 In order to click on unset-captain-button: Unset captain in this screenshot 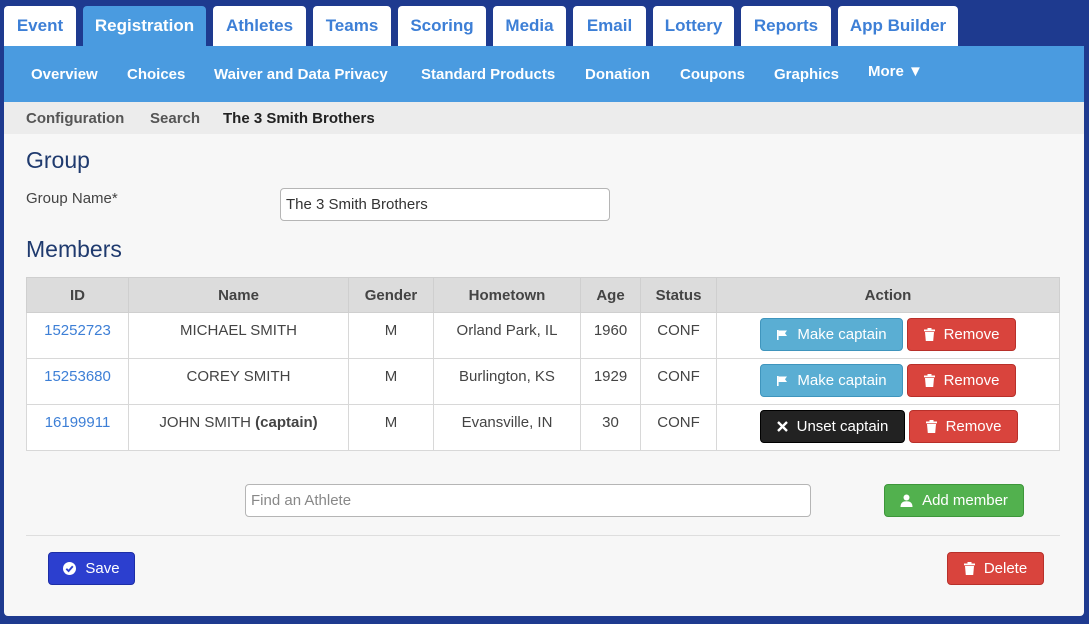, I will do `click(832, 426)`.